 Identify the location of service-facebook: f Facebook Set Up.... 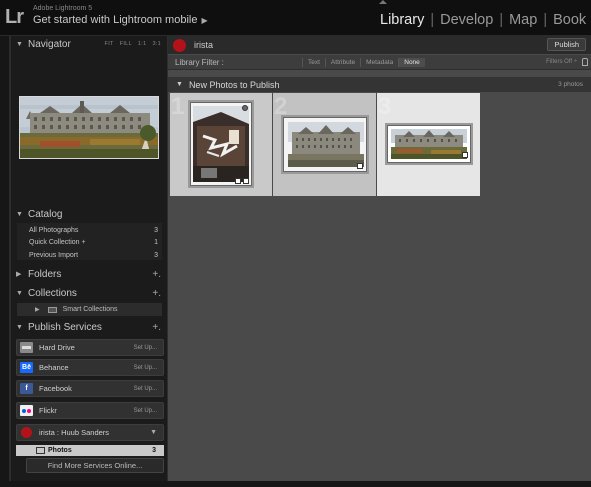
(90, 388).